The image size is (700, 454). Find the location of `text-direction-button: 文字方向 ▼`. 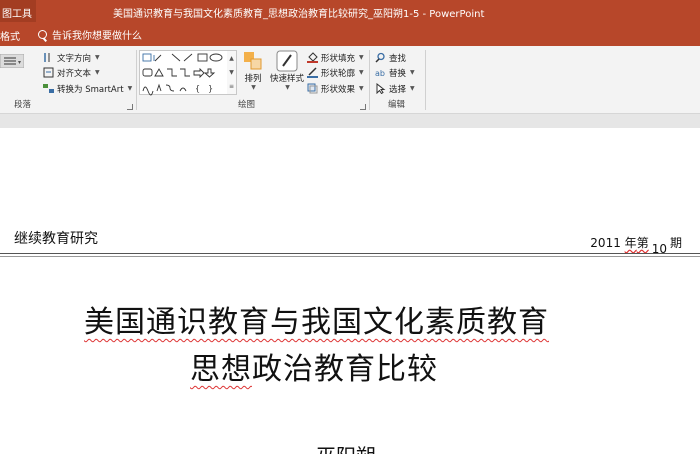

text-direction-button: 文字方向 ▼ is located at coordinates (71, 57).